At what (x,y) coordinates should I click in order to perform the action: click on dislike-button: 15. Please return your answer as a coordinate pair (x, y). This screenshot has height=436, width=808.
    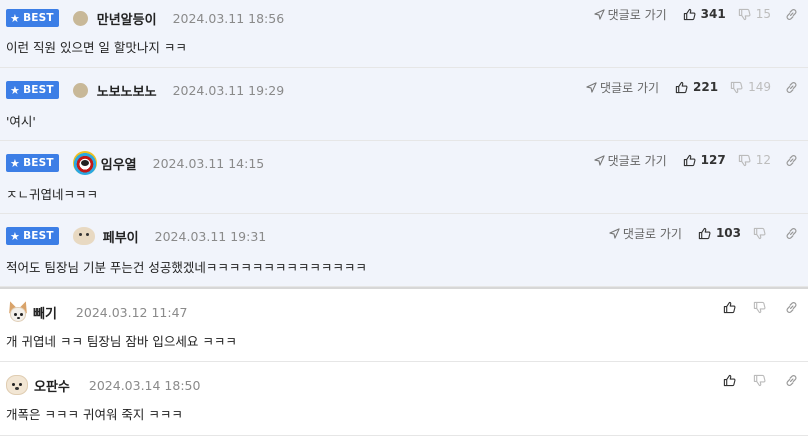
    Looking at the image, I should click on (754, 14).